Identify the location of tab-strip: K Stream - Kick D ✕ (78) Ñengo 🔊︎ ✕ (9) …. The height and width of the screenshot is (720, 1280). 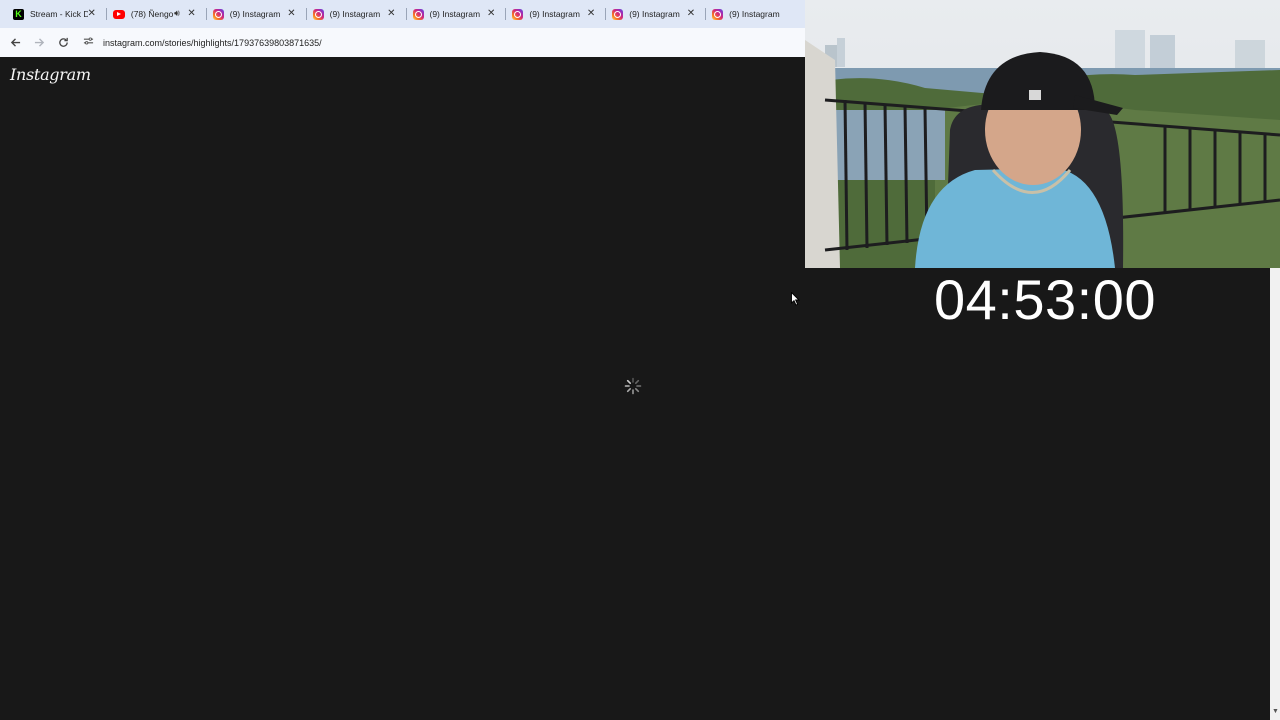
(402, 14).